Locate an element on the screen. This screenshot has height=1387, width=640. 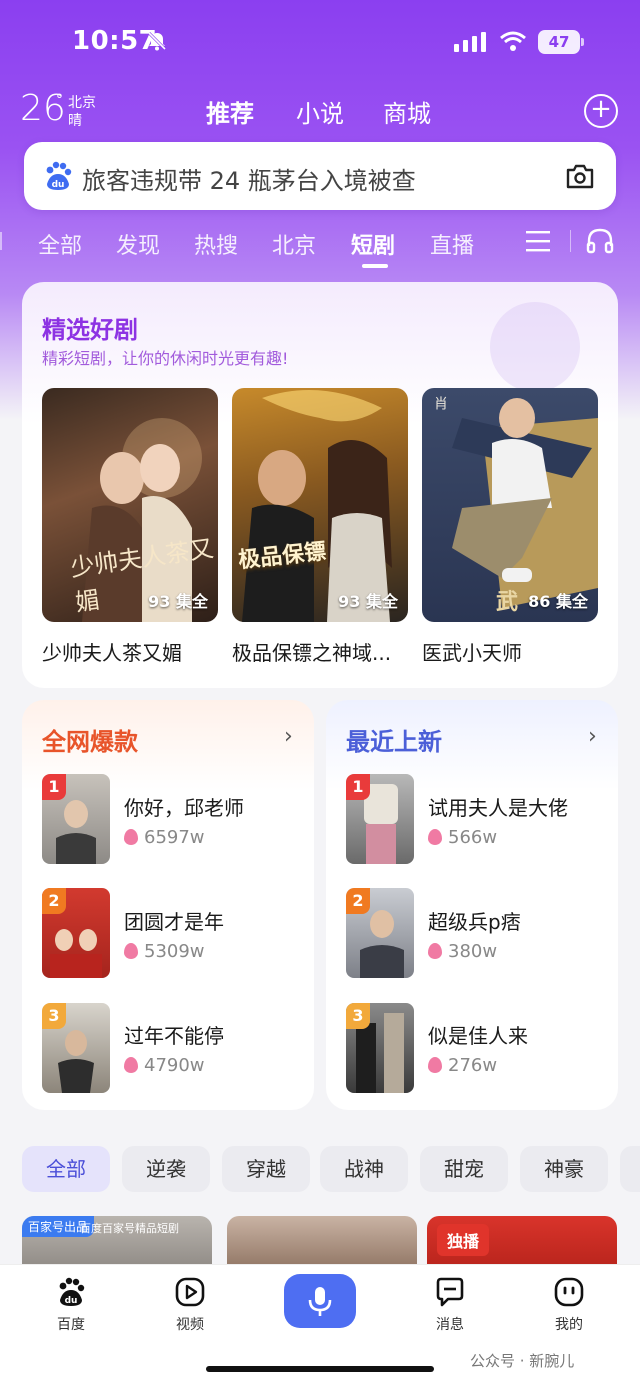
weather-city: 北京 is located at coordinates (82, 103).